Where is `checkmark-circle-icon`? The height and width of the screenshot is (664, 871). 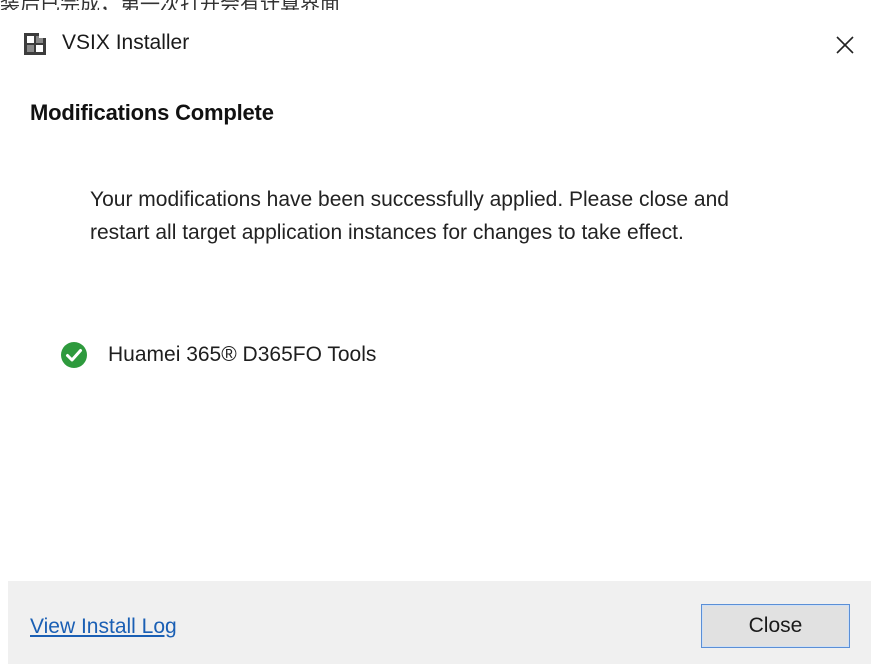 checkmark-circle-icon is located at coordinates (74, 355).